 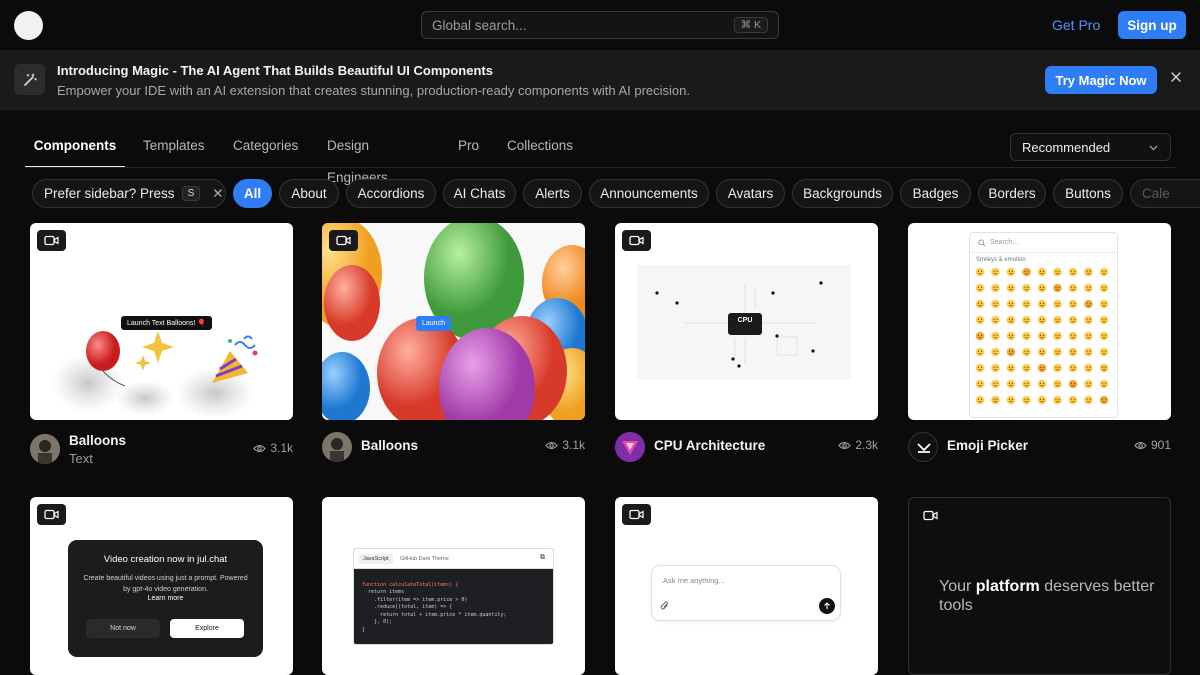 What do you see at coordinates (982, 242) in the screenshot?
I see `search-icon` at bounding box center [982, 242].